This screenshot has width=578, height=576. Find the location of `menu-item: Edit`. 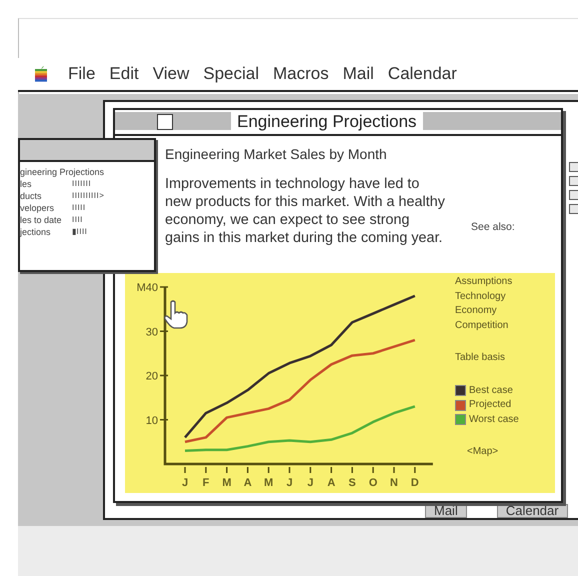

menu-item: Edit is located at coordinates (124, 74).